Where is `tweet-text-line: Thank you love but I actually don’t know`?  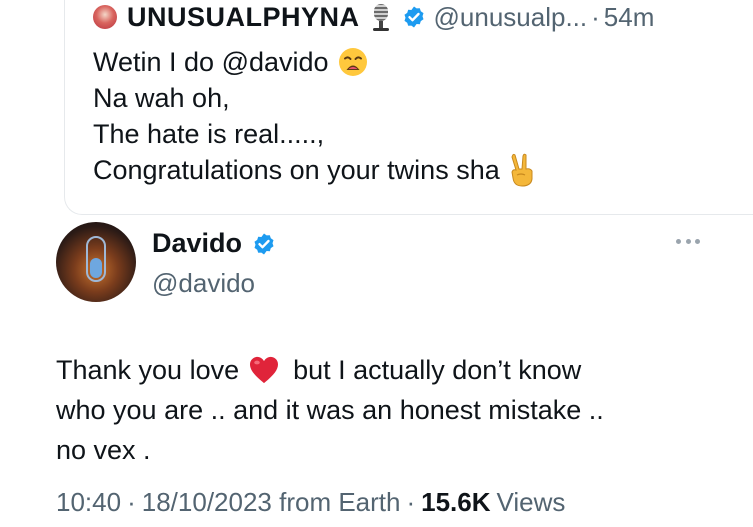 tweet-text-line: Thank you love but I actually don’t know is located at coordinates (396, 370).